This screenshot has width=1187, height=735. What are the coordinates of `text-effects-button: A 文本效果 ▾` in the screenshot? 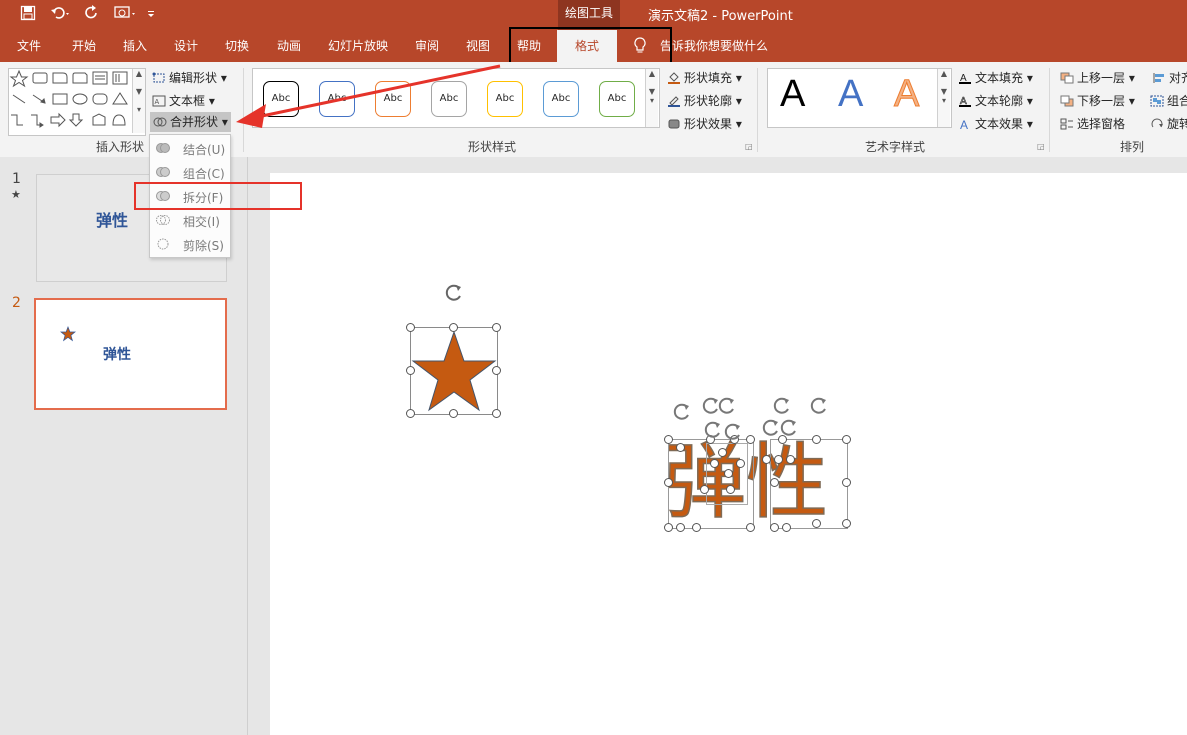 It's located at (995, 123).